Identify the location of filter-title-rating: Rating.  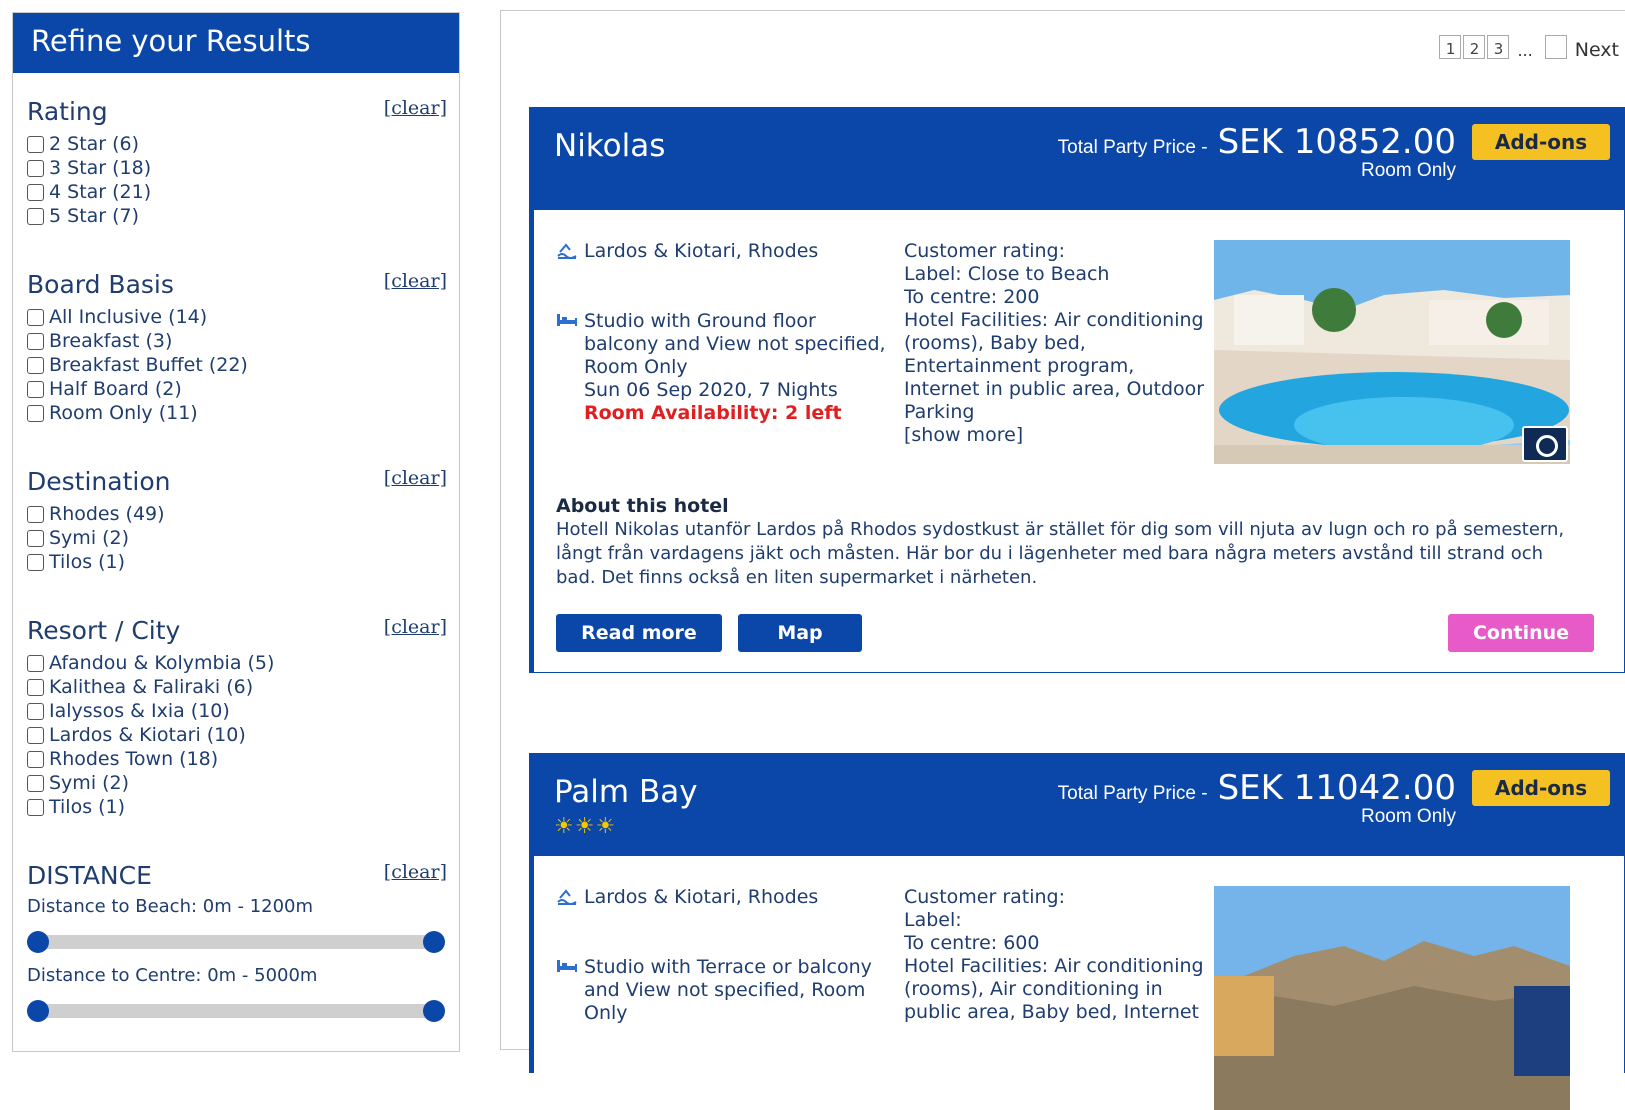
(67, 111).